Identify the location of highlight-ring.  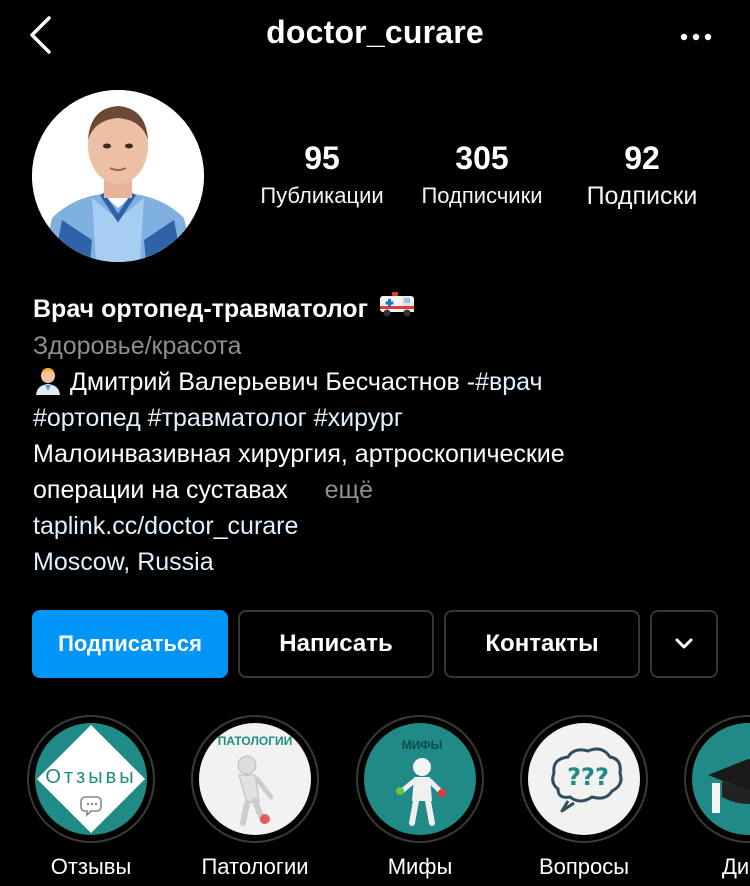
(717, 779).